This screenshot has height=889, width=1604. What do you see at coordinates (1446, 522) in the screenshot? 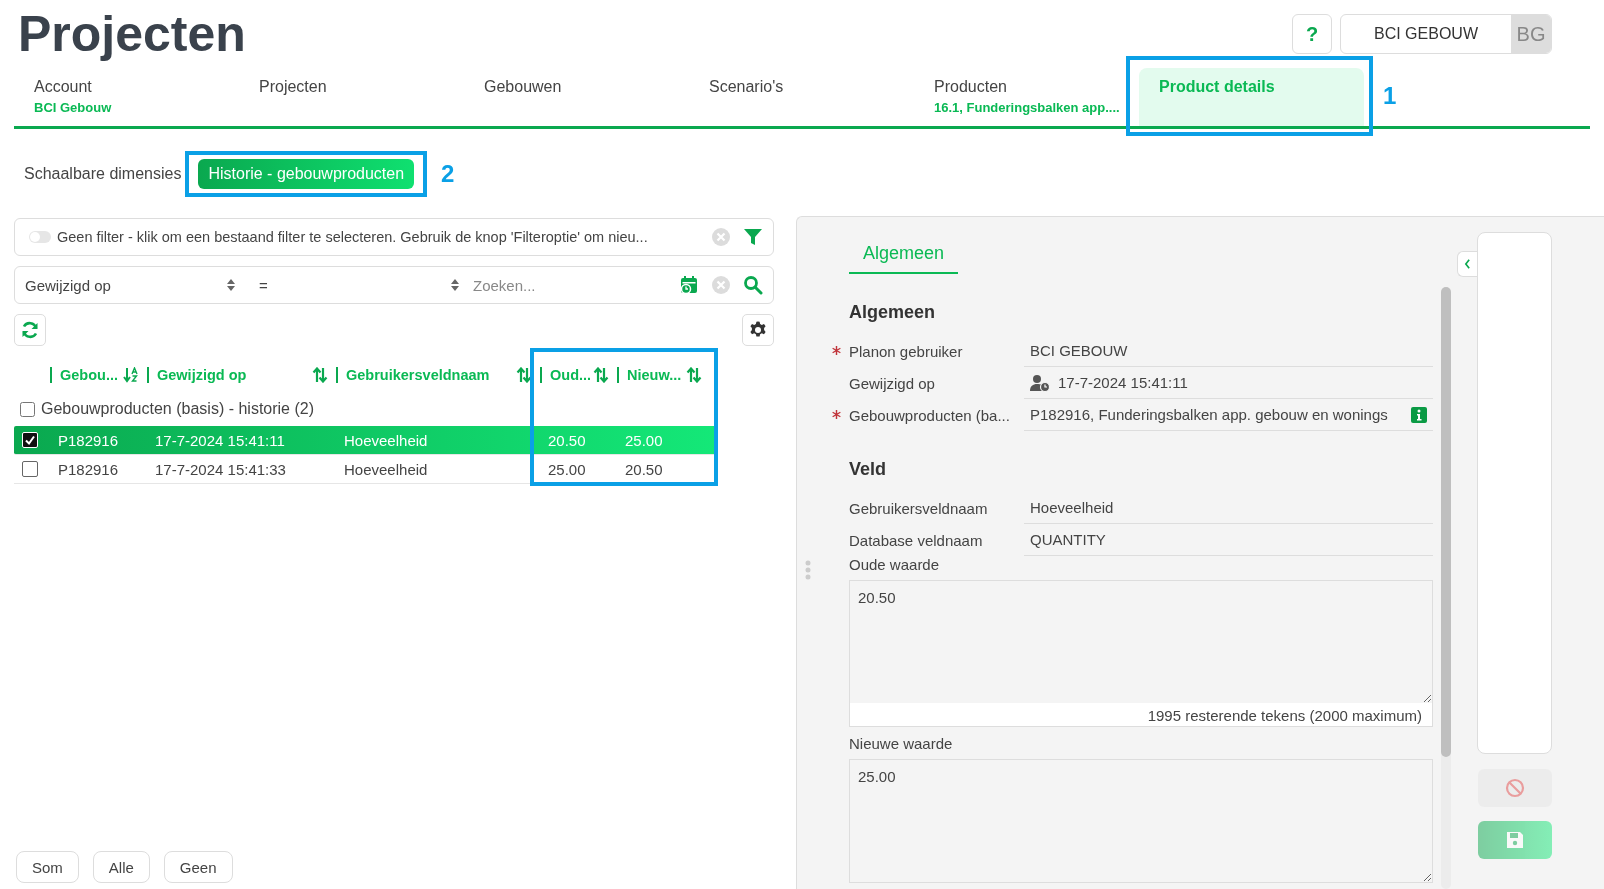
I see `scrollbar-thumb` at bounding box center [1446, 522].